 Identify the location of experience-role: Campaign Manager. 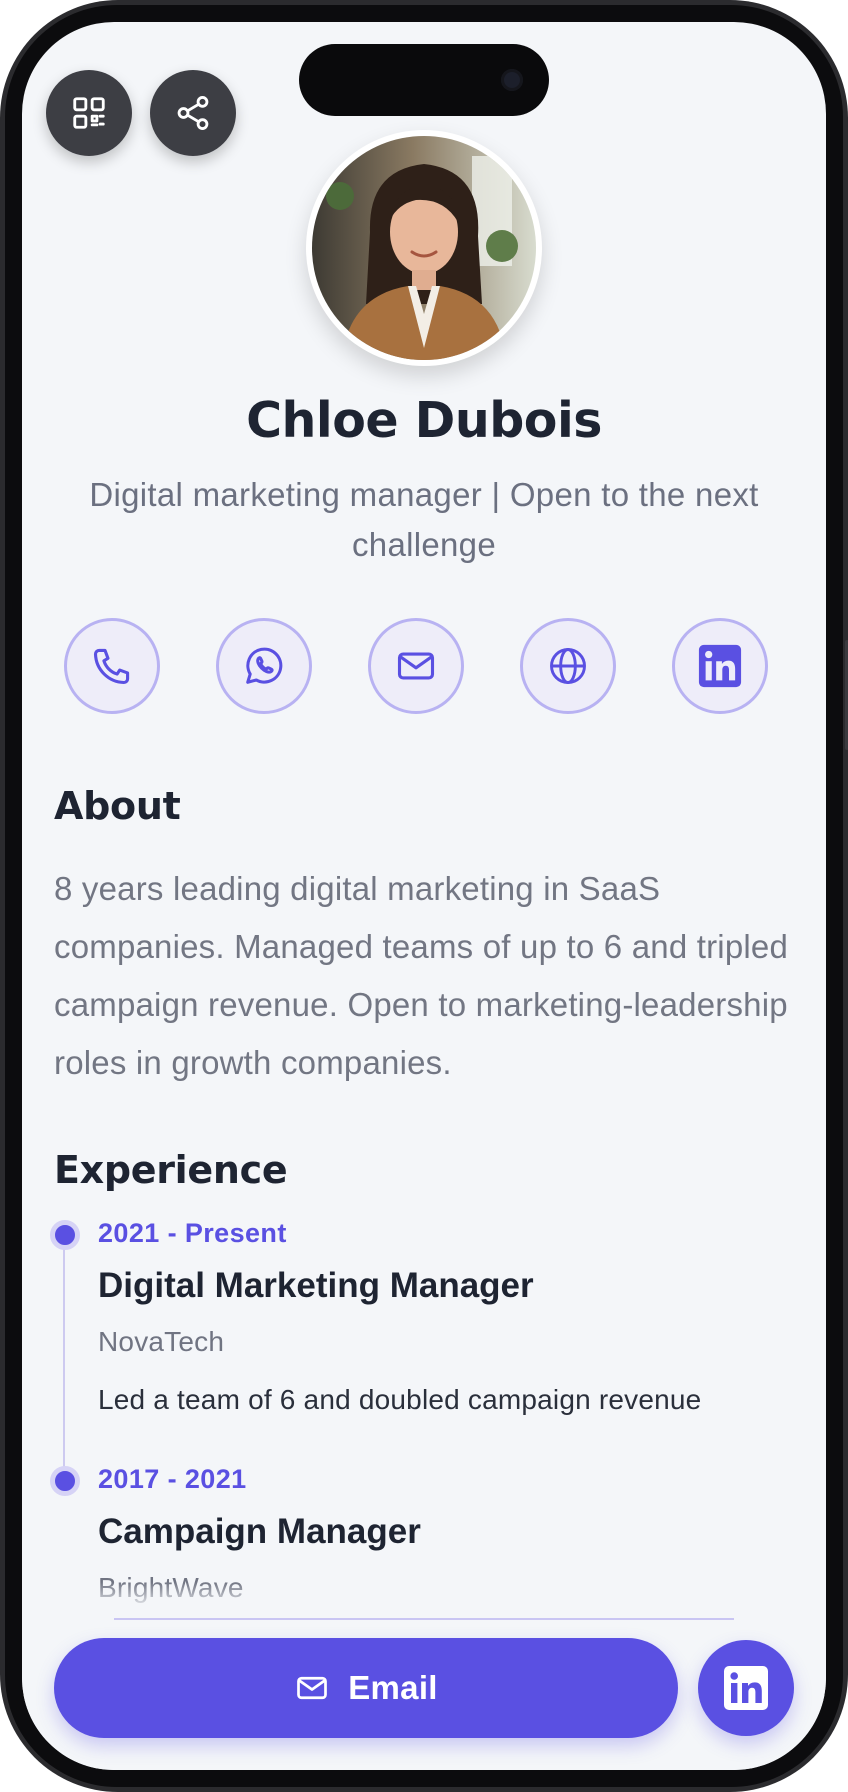
(259, 1531).